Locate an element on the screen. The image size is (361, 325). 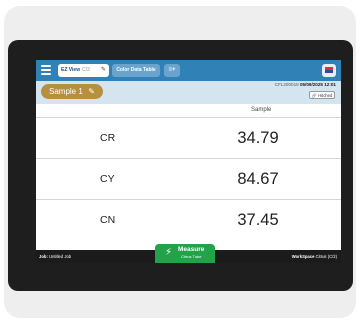
tab-color-data-table-label: Color Data Table is located at coordinates (136, 70).